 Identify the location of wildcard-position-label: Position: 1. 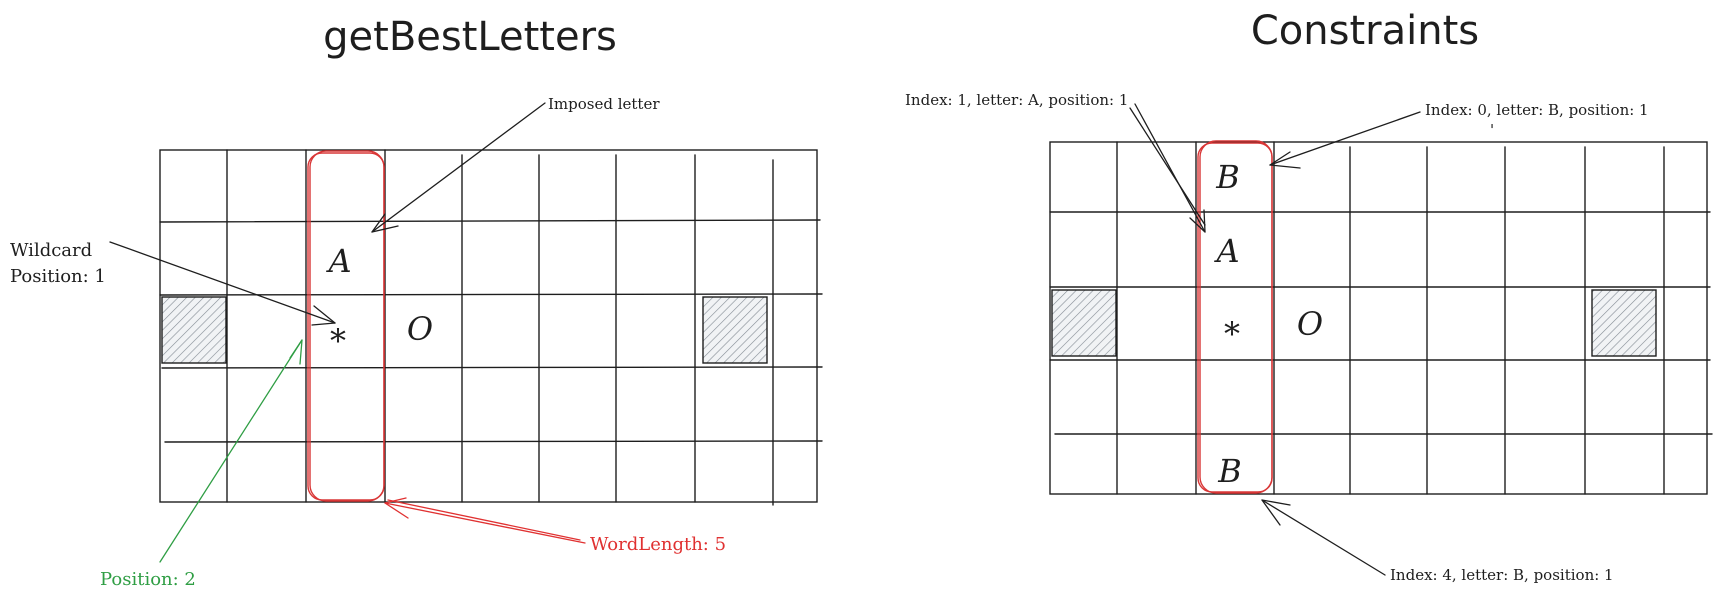
(58, 276).